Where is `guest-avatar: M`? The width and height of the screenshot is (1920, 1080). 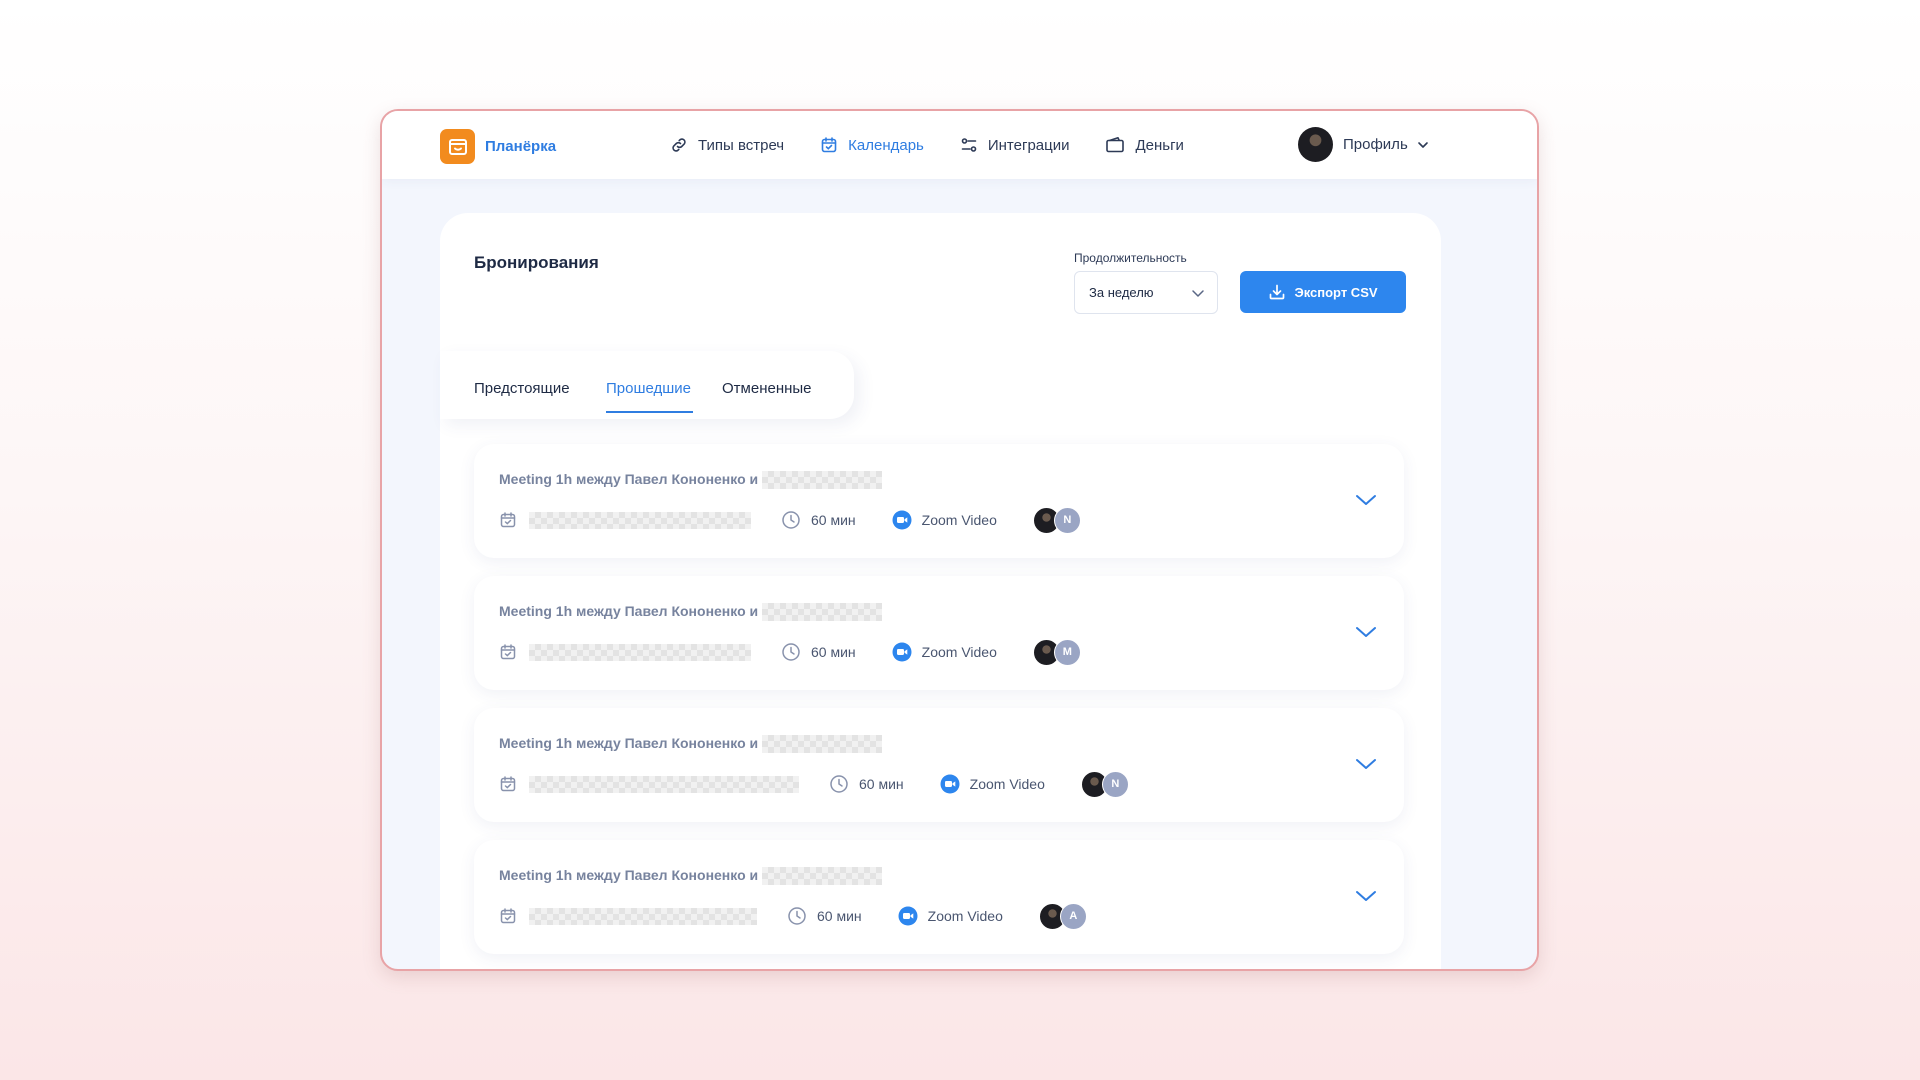 guest-avatar: M is located at coordinates (1067, 652).